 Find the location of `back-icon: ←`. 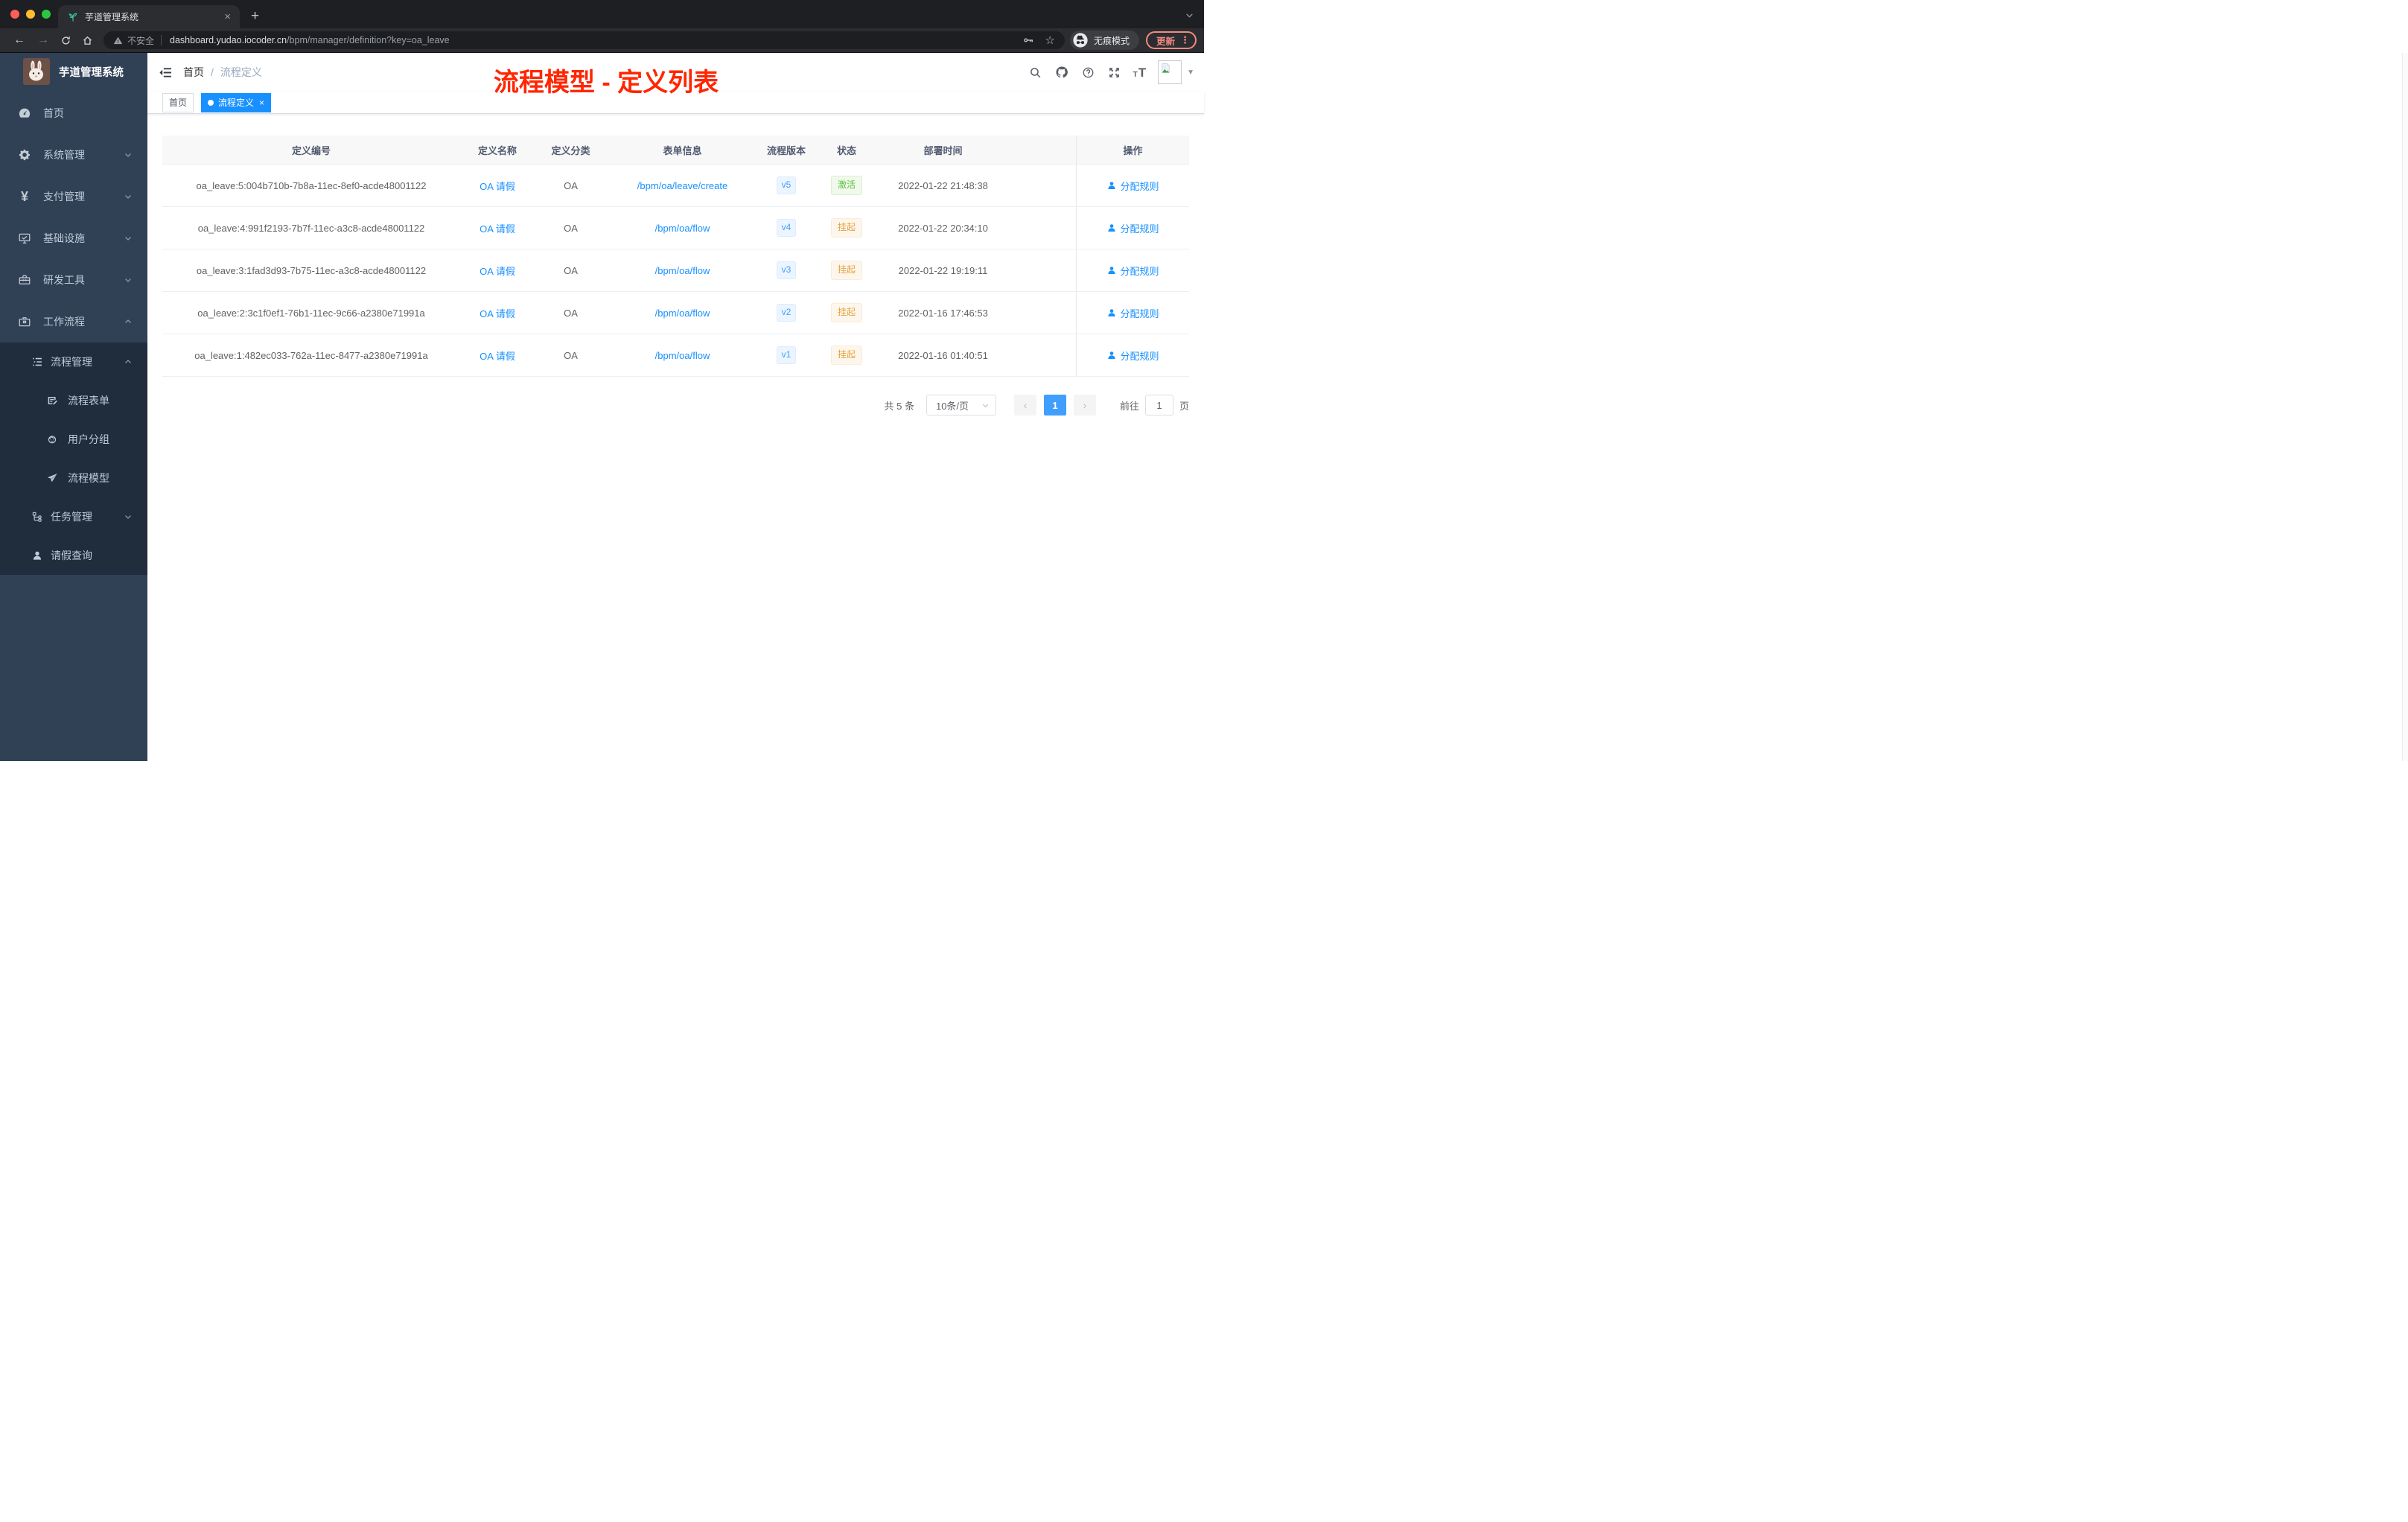

back-icon: ← is located at coordinates (19, 40).